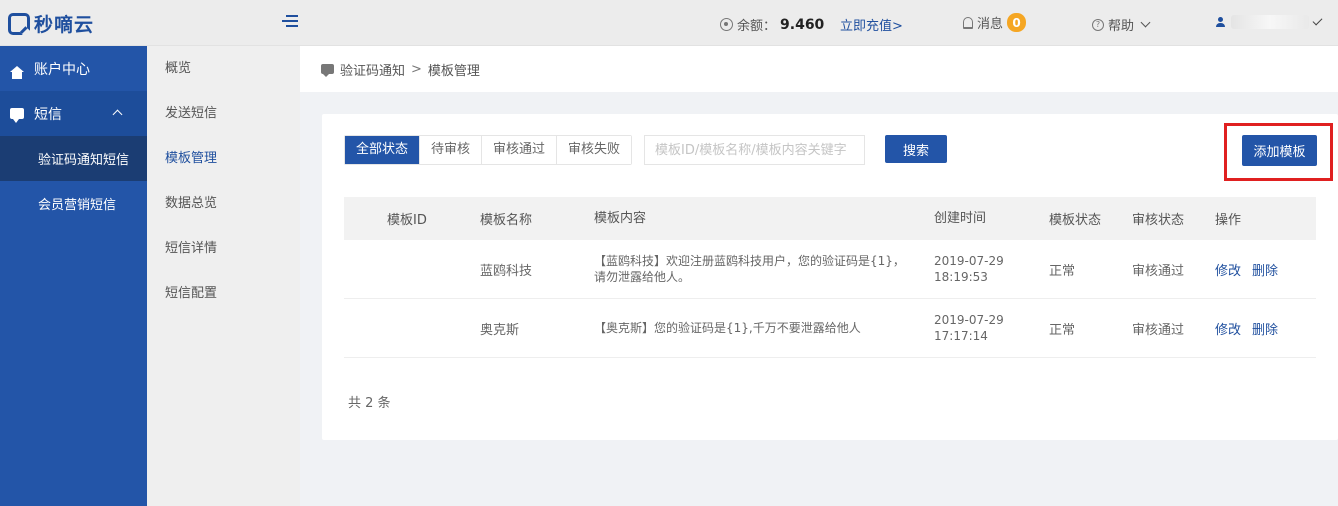 This screenshot has height=506, width=1338. Describe the element at coordinates (727, 328) in the screenshot. I see `template-content: 【奥克斯】您的验证码是{1},千万不要泄露给他人` at that location.